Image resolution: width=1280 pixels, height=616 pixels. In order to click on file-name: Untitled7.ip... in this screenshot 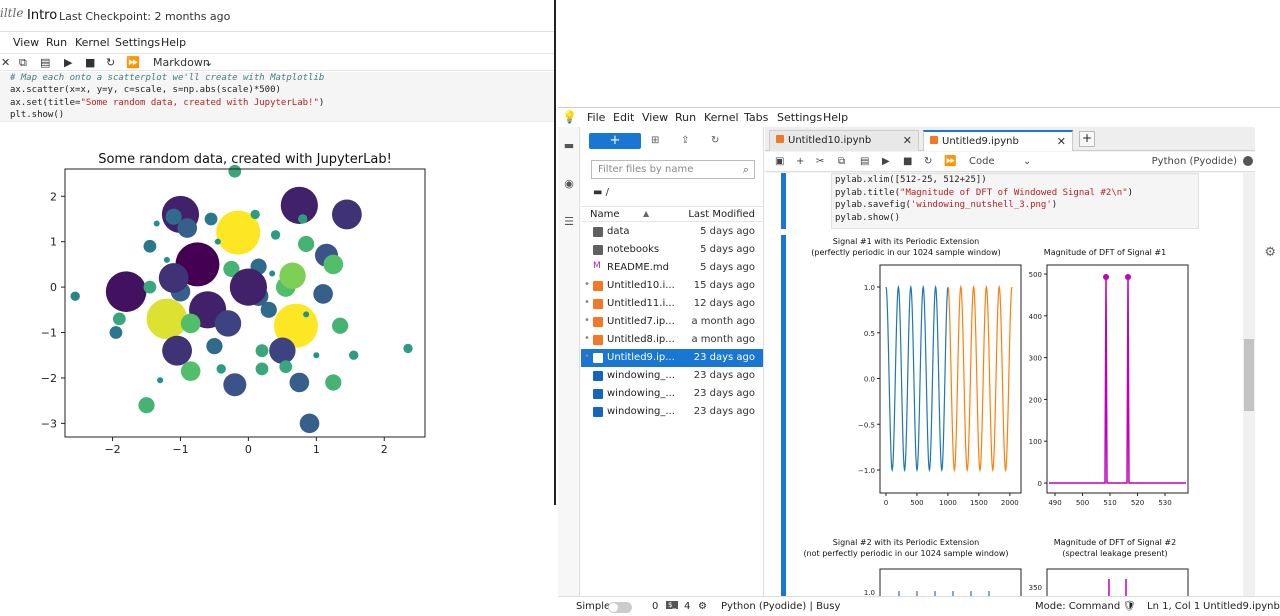, I will do `click(641, 321)`.